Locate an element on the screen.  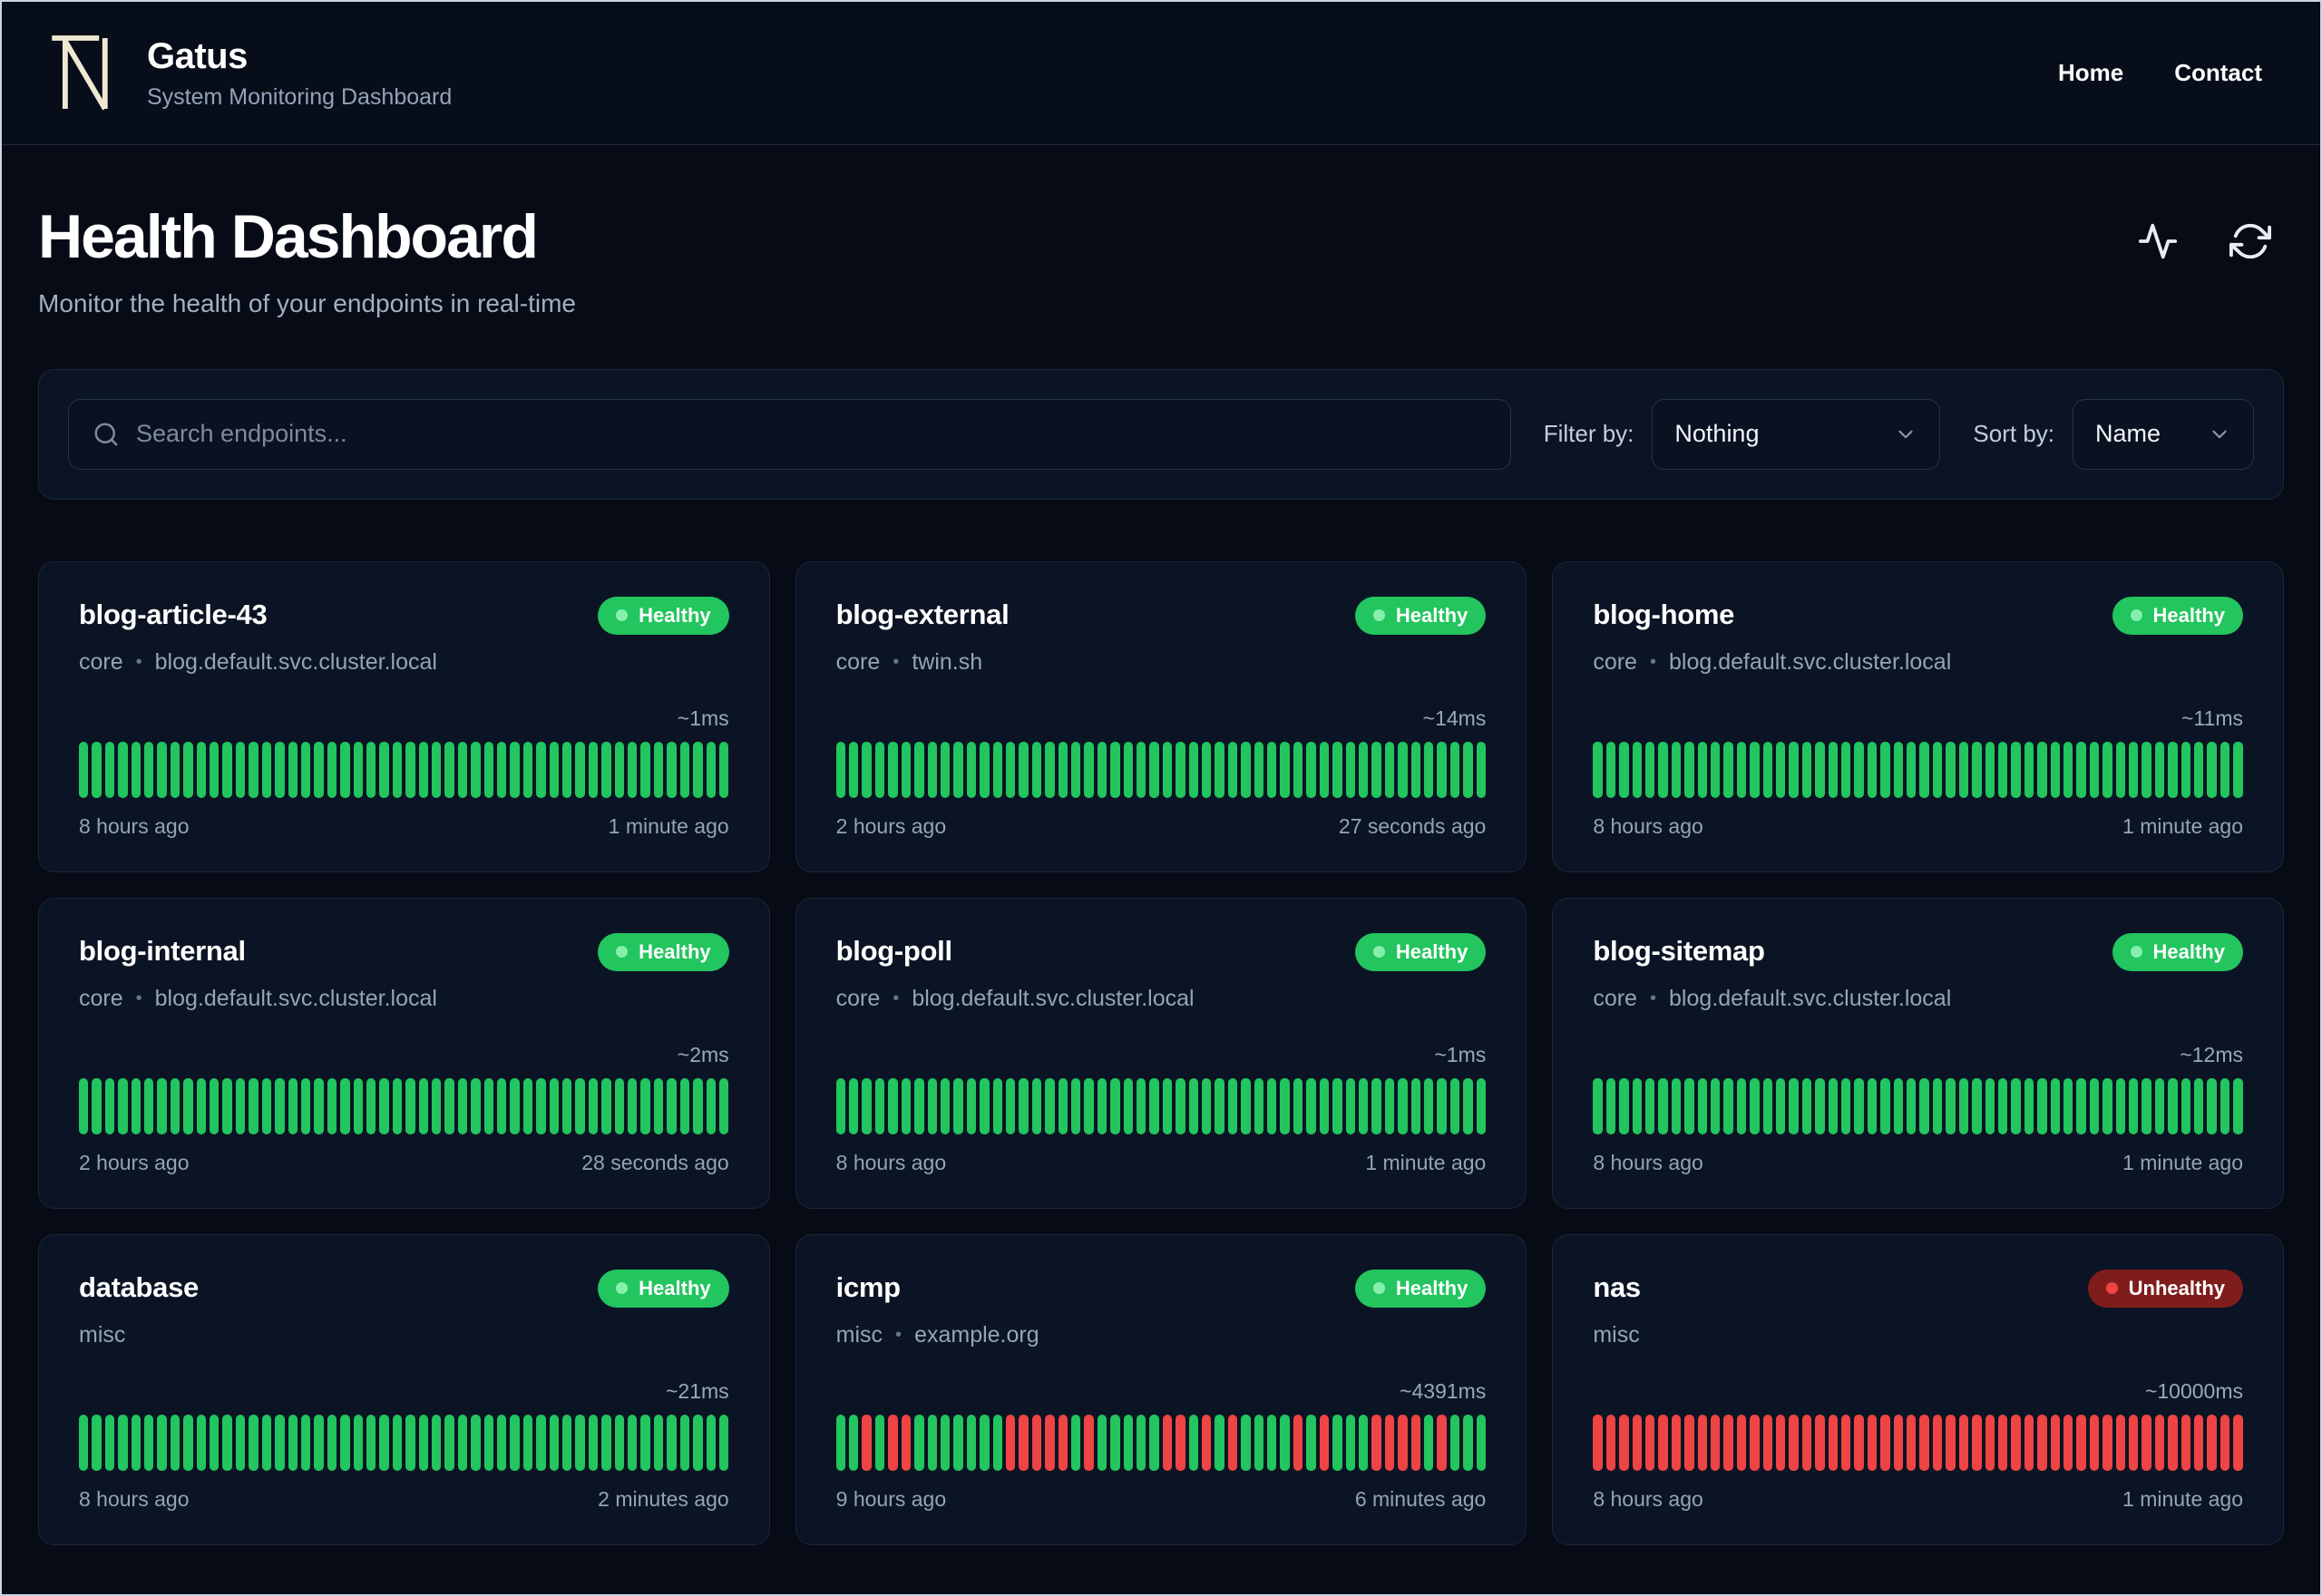
refresh-icon is located at coordinates (2250, 241).